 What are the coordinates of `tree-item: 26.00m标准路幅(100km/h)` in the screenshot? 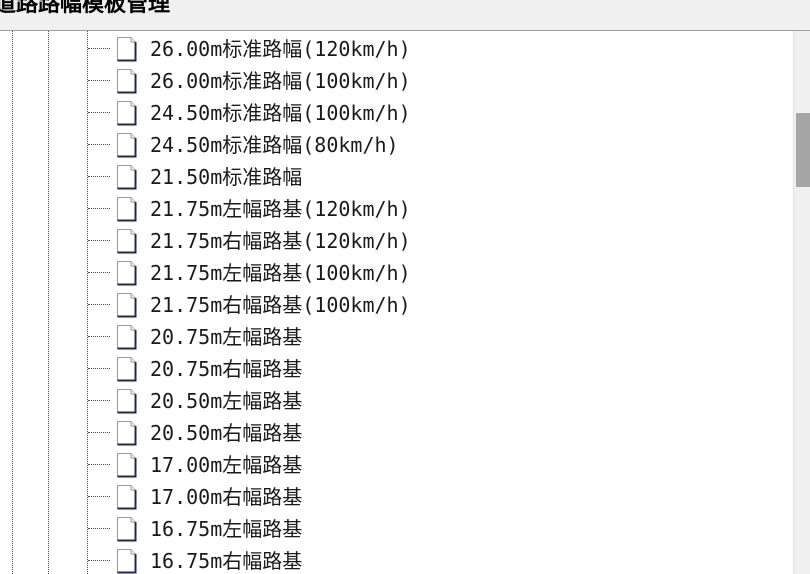 It's located at (396, 81).